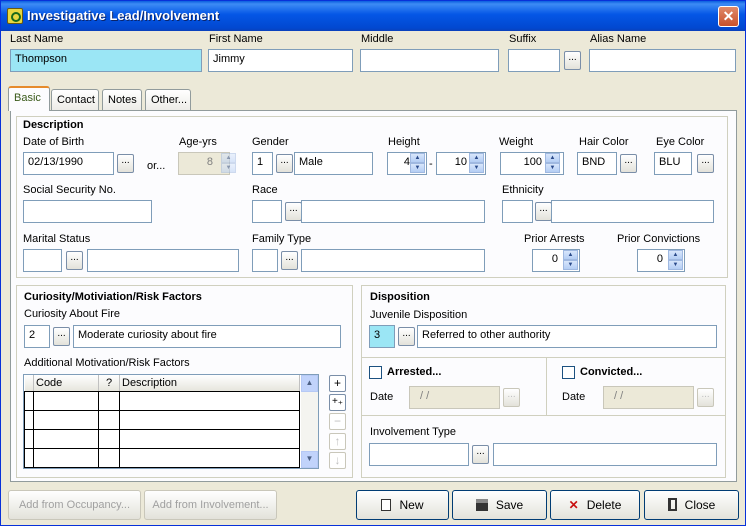 The height and width of the screenshot is (526, 746). What do you see at coordinates (309, 459) in the screenshot?
I see `scroll-down-icon: ▼` at bounding box center [309, 459].